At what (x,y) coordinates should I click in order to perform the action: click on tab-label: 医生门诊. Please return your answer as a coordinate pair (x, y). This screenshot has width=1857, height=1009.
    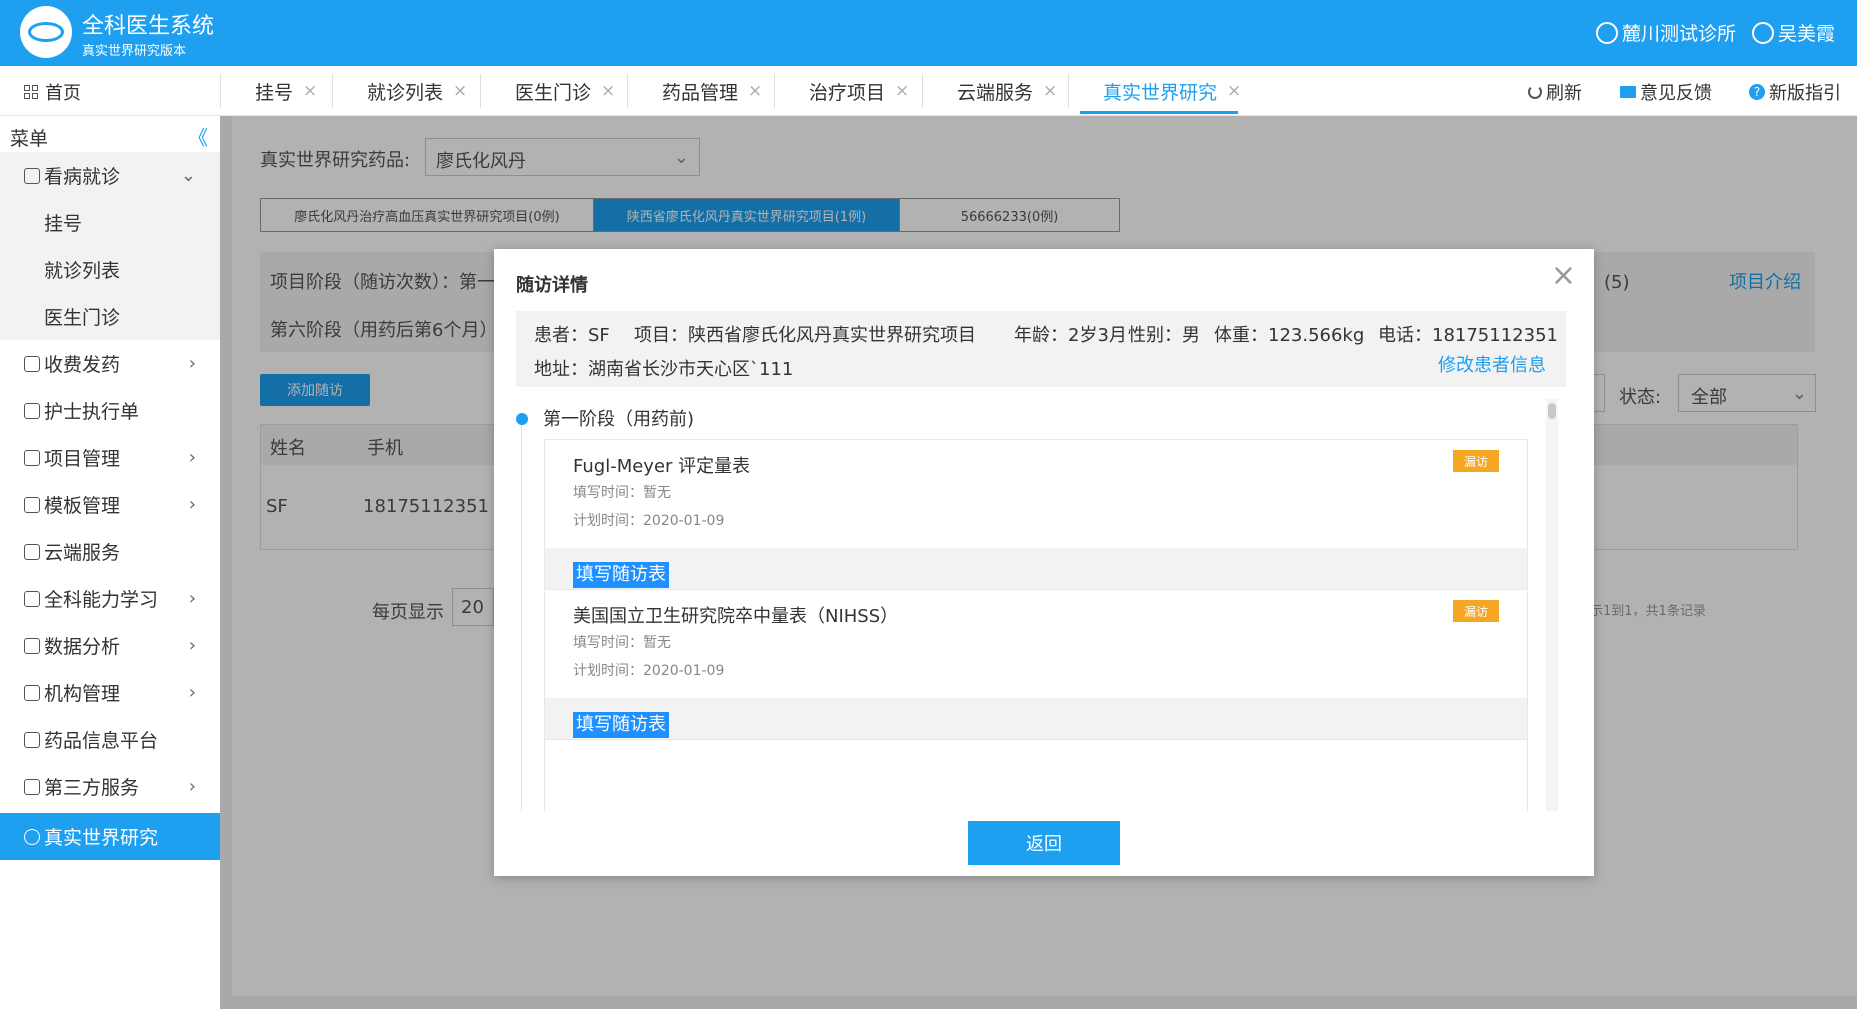
    Looking at the image, I should click on (553, 92).